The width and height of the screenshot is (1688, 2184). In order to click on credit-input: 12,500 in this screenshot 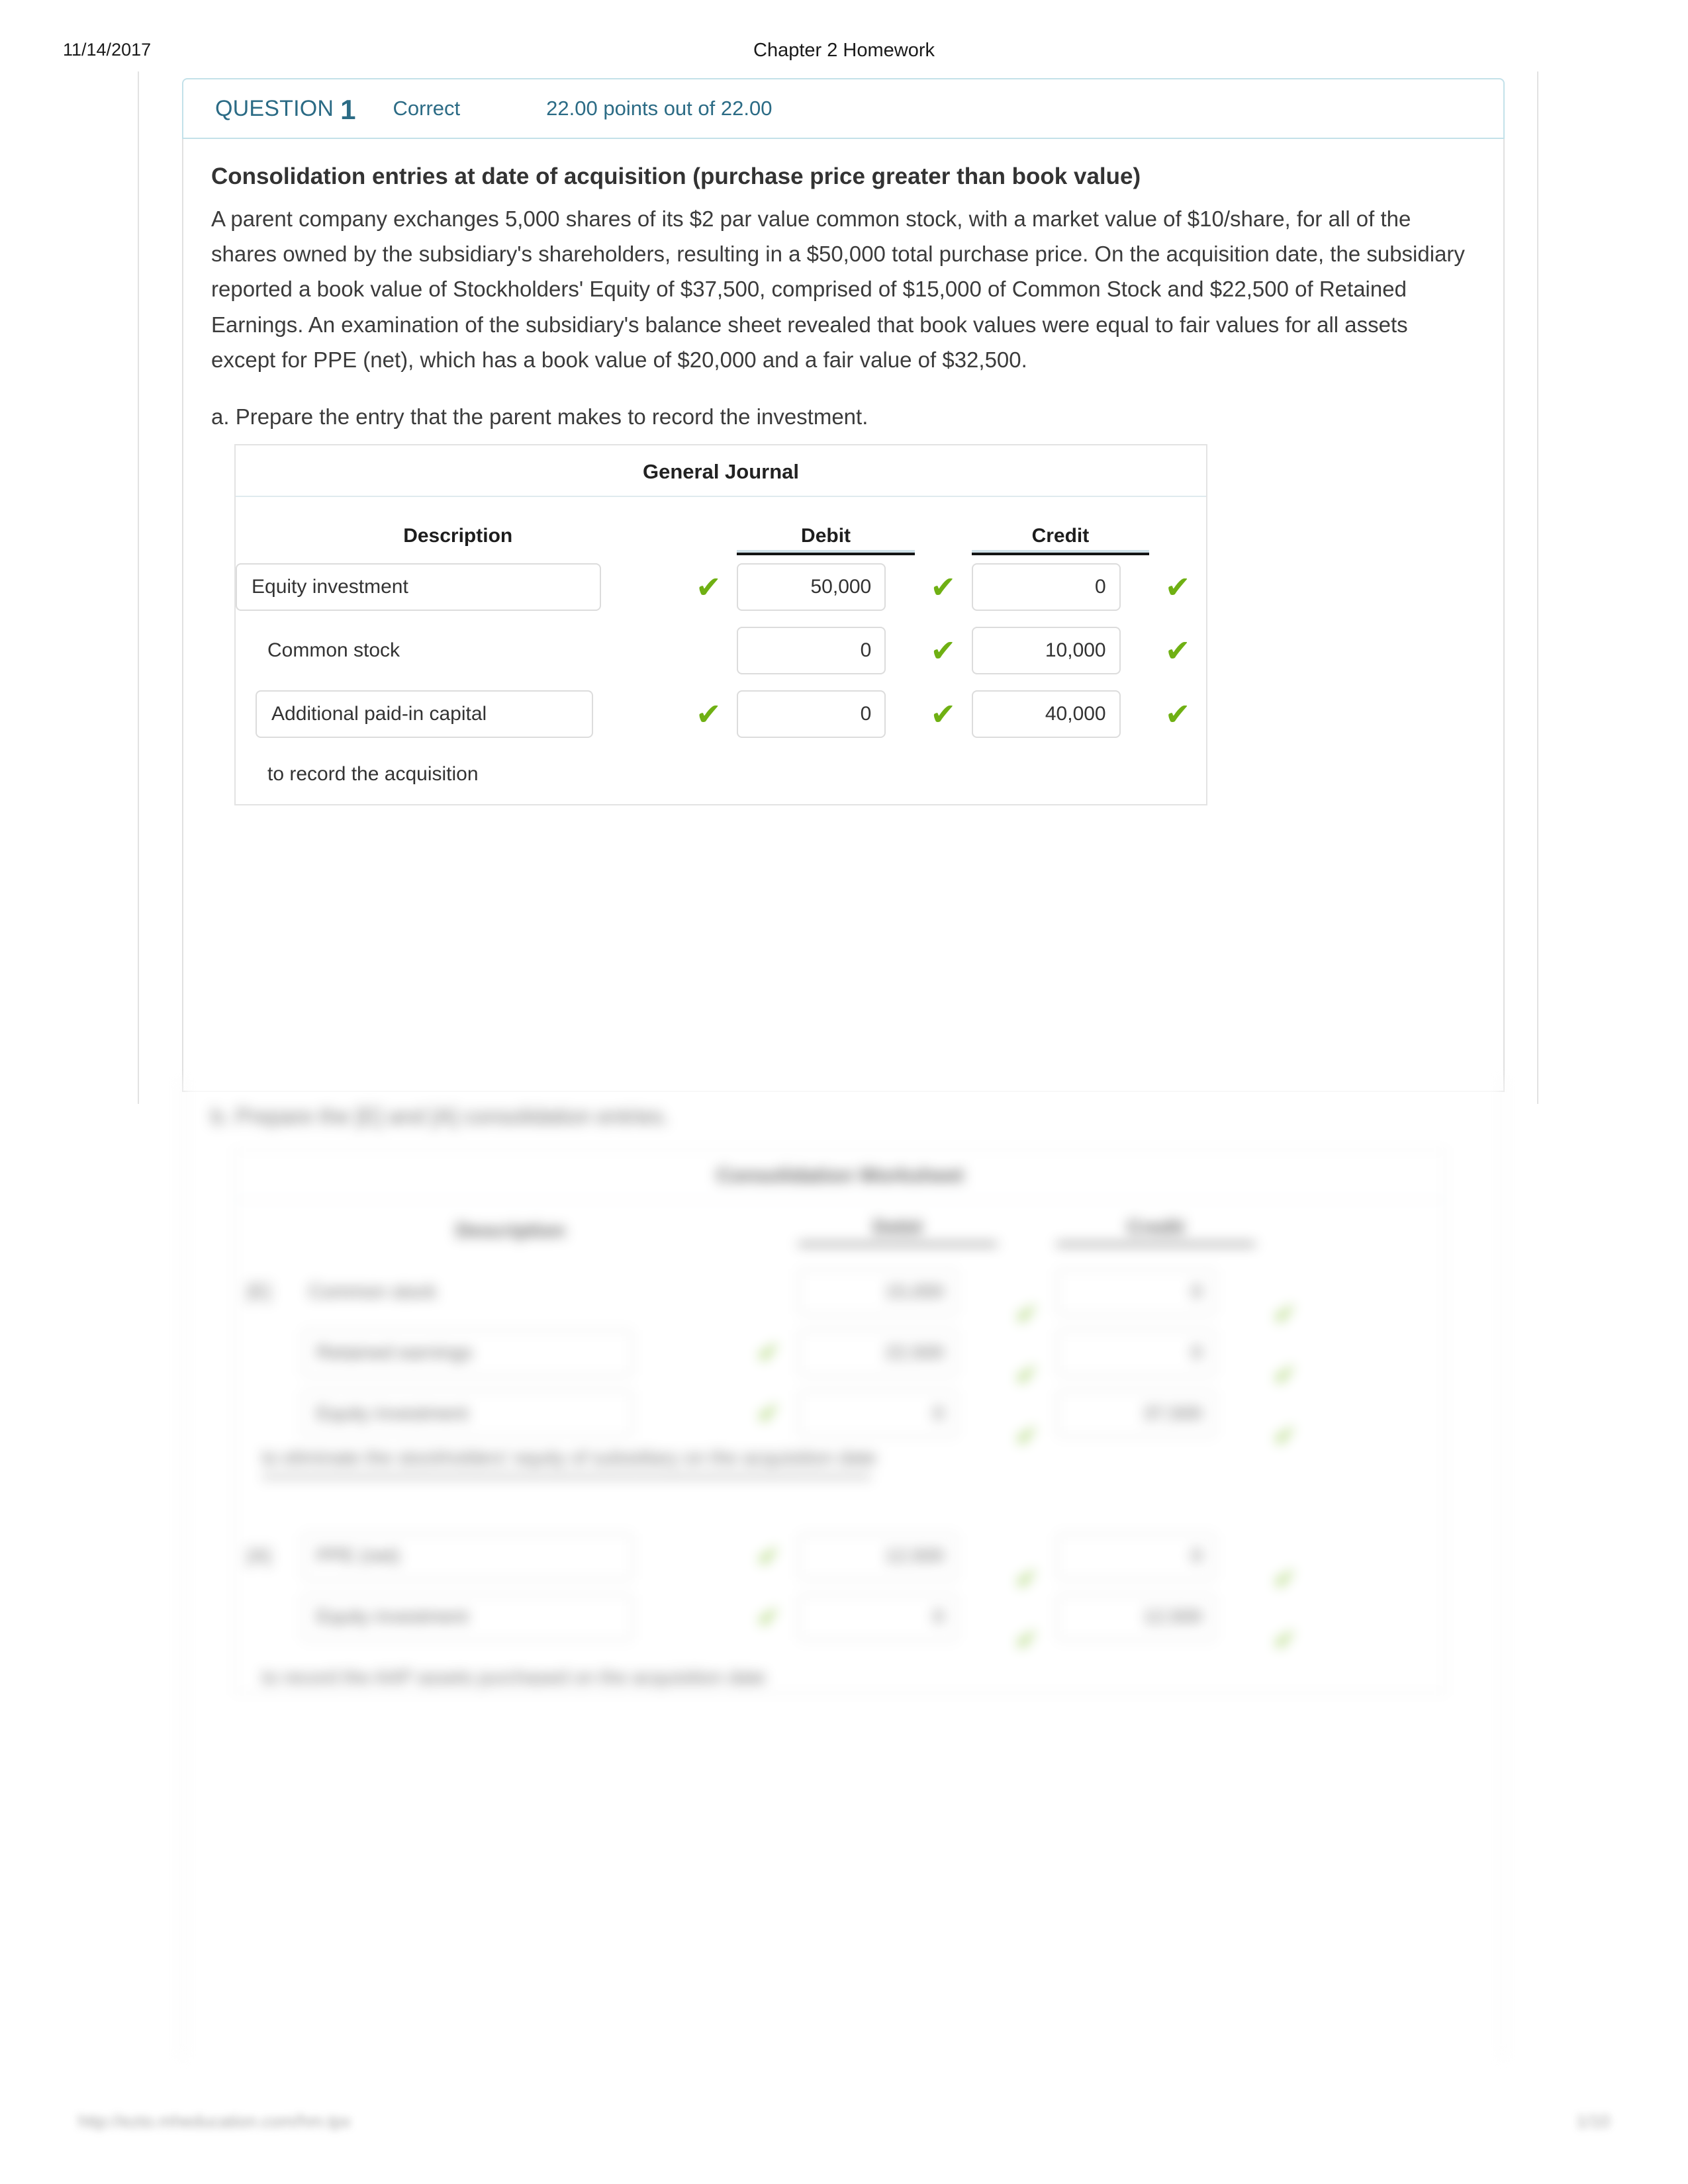, I will do `click(1135, 1618)`.